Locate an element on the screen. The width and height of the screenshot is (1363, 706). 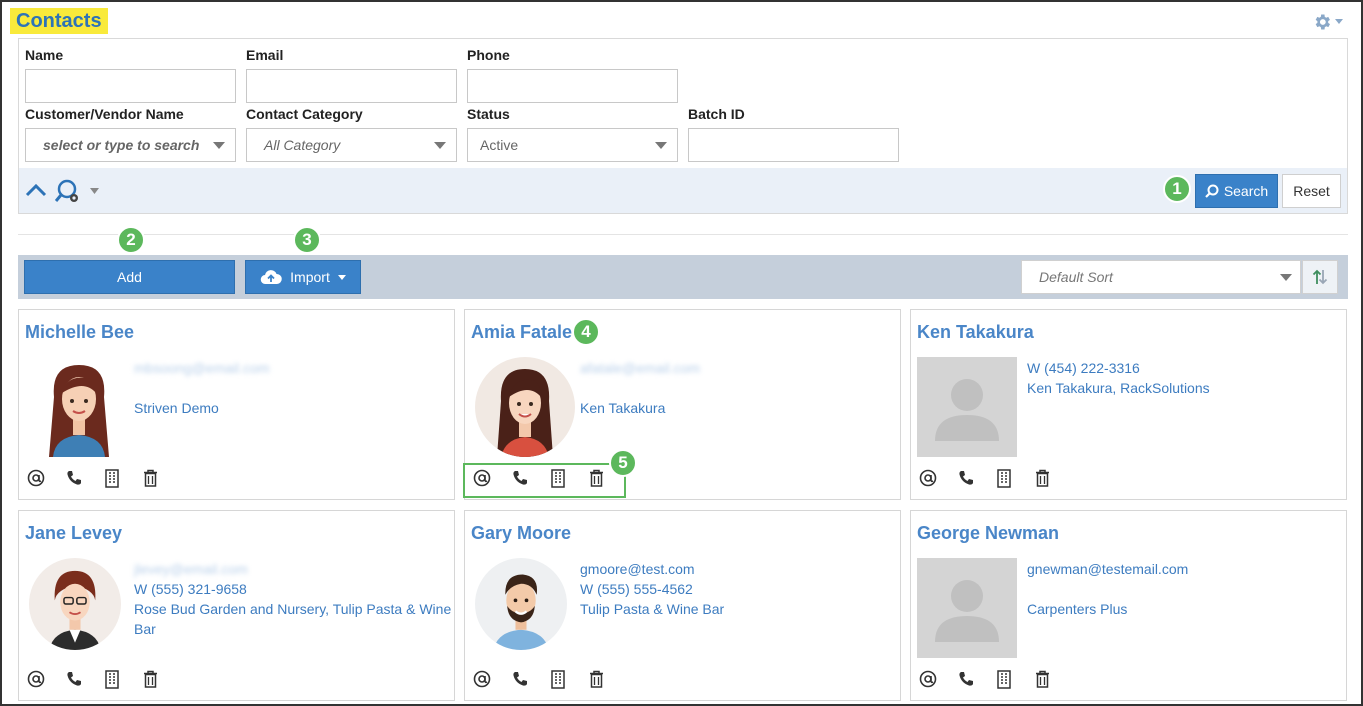
sort-direction-button is located at coordinates (1320, 277).